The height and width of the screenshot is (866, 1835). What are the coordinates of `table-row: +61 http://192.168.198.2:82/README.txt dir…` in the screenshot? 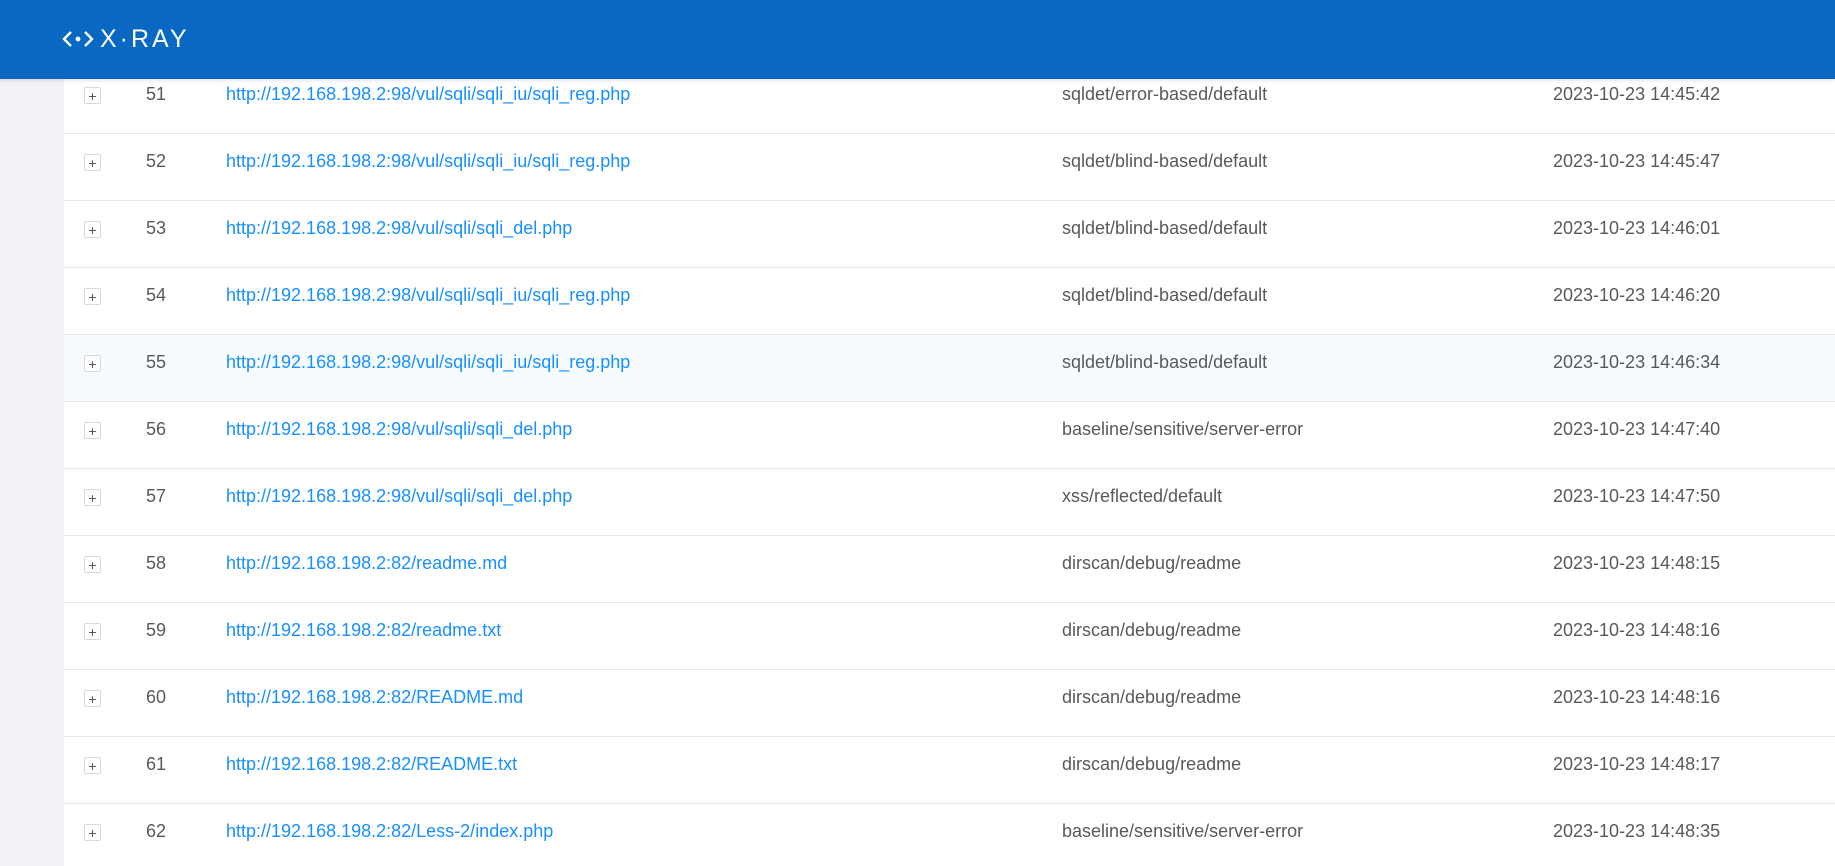 It's located at (949, 770).